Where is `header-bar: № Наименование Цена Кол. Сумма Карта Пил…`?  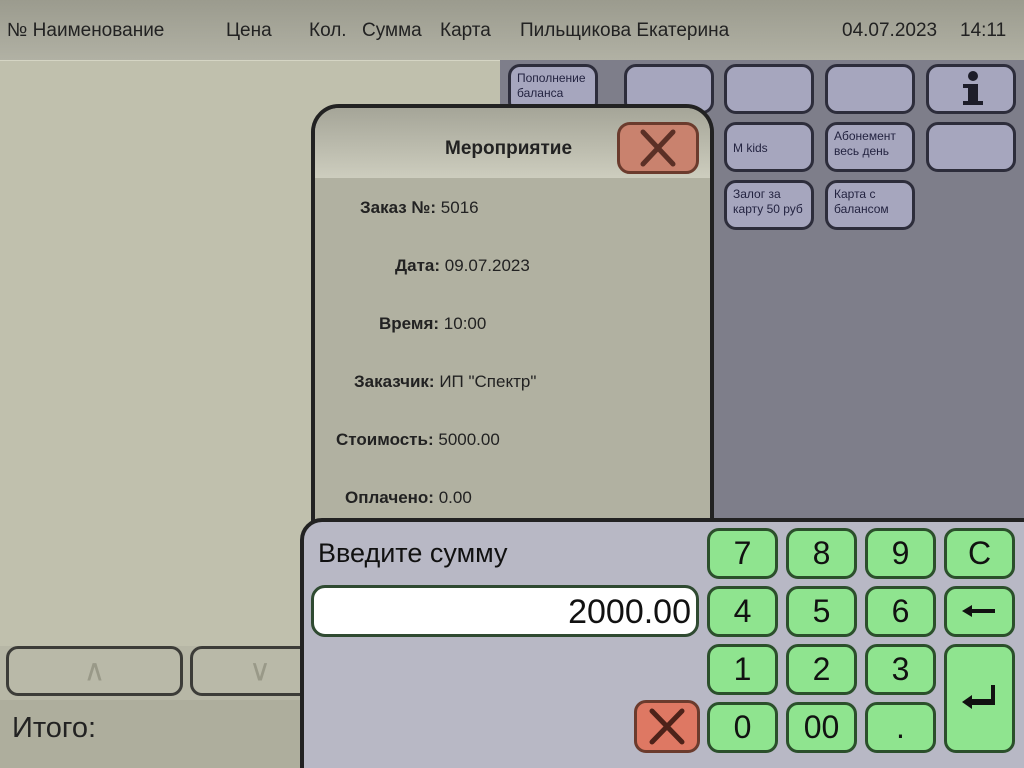 header-bar: № Наименование Цена Кол. Сумма Карта Пил… is located at coordinates (512, 30).